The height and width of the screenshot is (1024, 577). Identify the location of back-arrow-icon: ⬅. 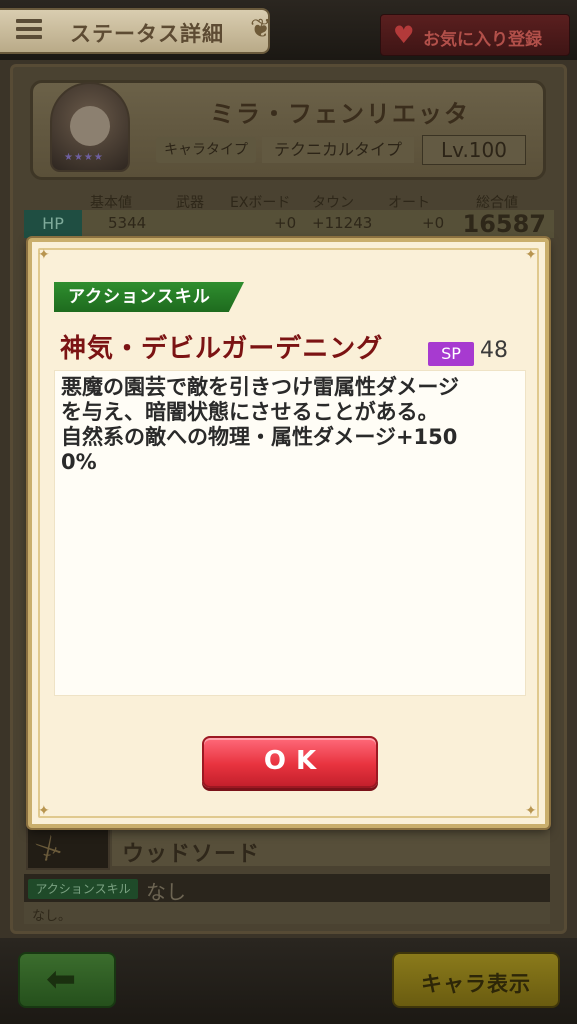
(61, 979).